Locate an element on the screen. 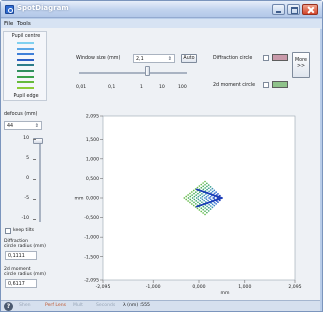  x-axis-label: mm is located at coordinates (225, 293).